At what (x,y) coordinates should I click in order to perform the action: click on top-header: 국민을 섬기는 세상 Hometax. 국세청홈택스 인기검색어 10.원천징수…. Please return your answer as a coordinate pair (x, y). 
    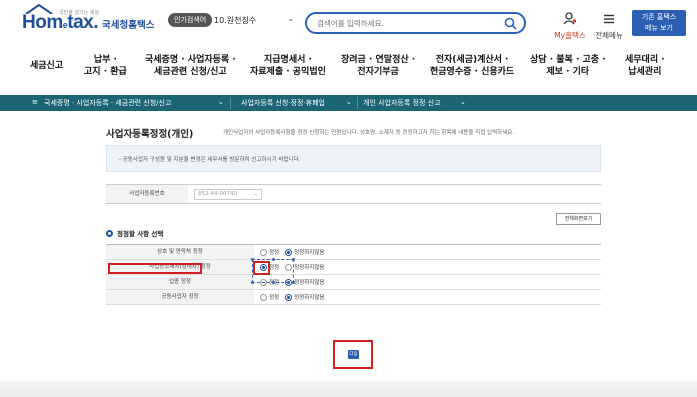
    Looking at the image, I should click on (348, 22).